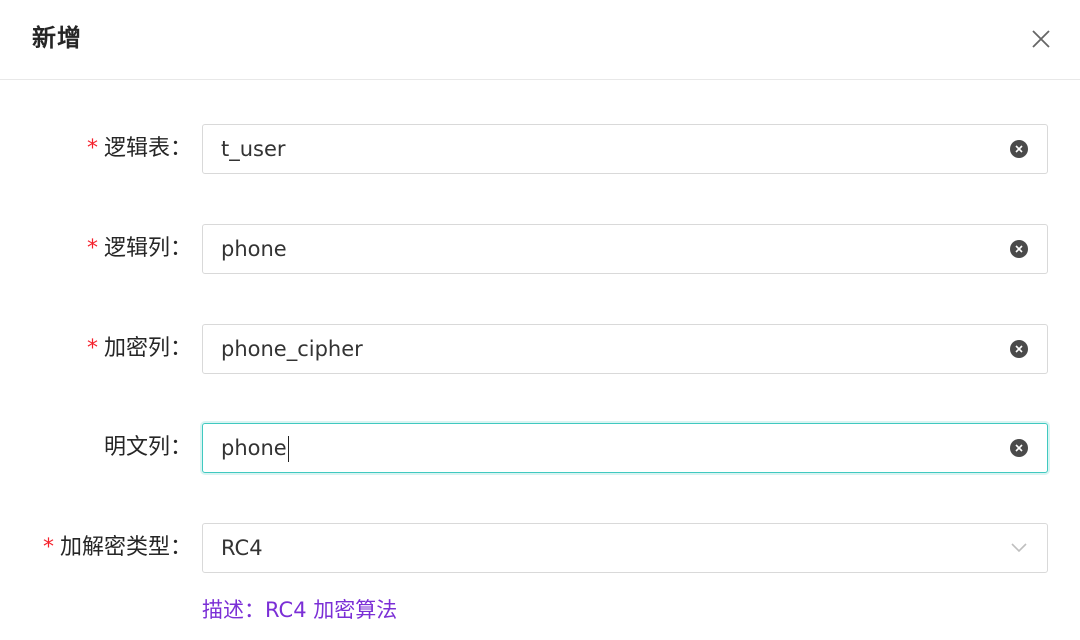 Image resolution: width=1080 pixels, height=640 pixels. I want to click on dialog-header: 新增, so click(540, 40).